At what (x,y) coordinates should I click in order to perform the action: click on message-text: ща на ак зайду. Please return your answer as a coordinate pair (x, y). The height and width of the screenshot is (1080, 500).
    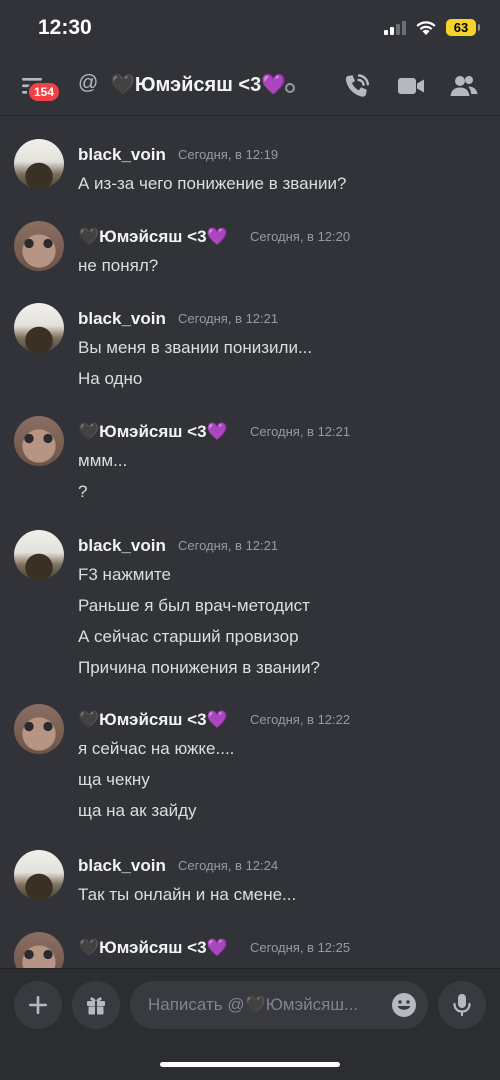
    Looking at the image, I should click on (137, 811).